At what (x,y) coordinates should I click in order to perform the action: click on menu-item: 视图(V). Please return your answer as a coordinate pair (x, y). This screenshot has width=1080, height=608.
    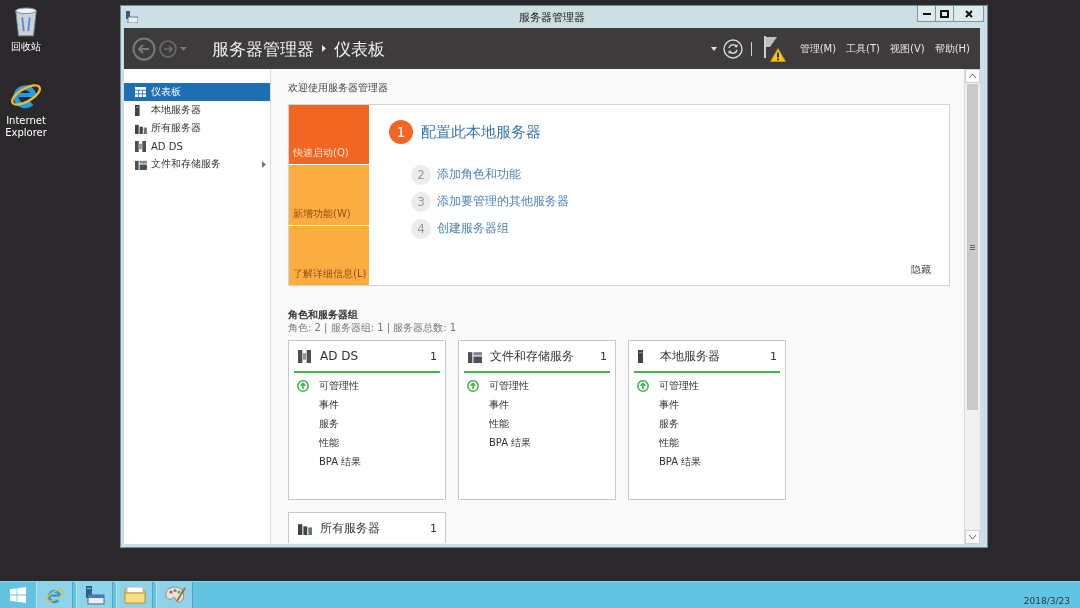
    Looking at the image, I should click on (907, 48).